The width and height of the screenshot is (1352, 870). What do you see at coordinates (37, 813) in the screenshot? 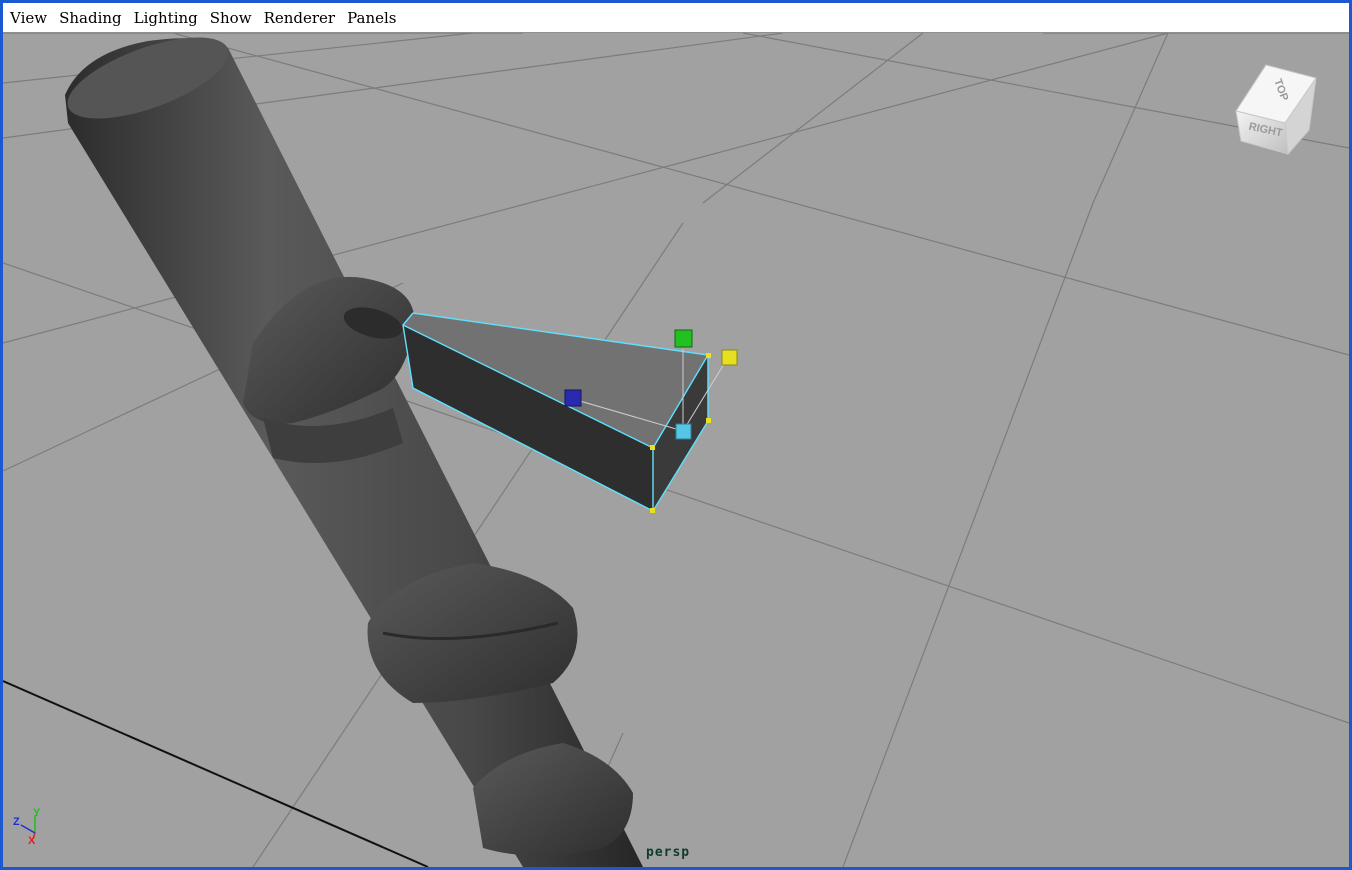
I see `axis-y-label: Y` at bounding box center [37, 813].